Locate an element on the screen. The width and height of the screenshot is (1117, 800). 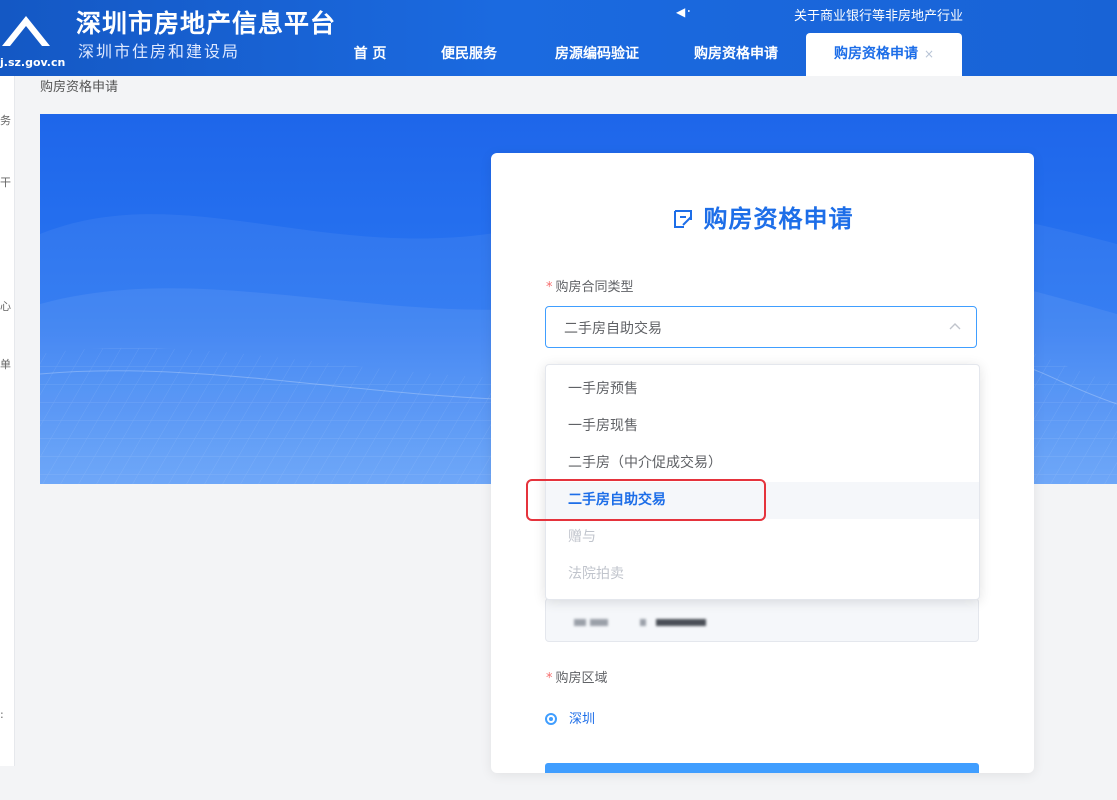
region-label: * 购房区域 is located at coordinates (577, 678).